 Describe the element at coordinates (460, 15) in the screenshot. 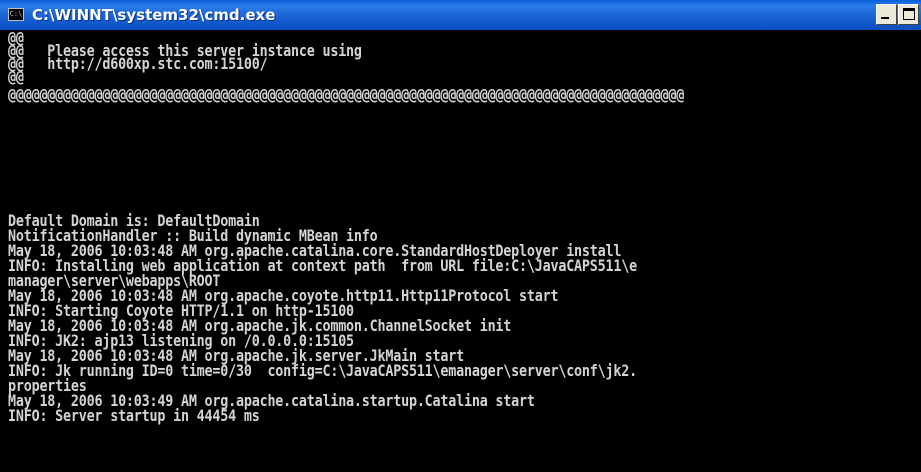

I see `title-bar: C:\ C:\WINNT\system32\cmd.exe` at that location.